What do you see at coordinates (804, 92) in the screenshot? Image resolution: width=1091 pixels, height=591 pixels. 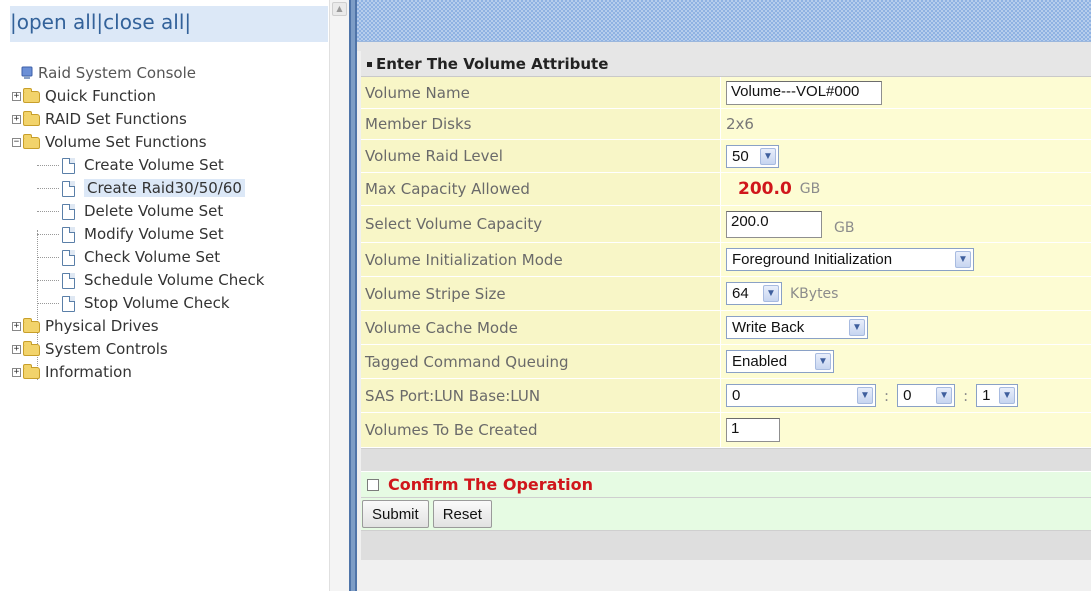 I see `volume-name-input: Volume---VOL#000` at bounding box center [804, 92].